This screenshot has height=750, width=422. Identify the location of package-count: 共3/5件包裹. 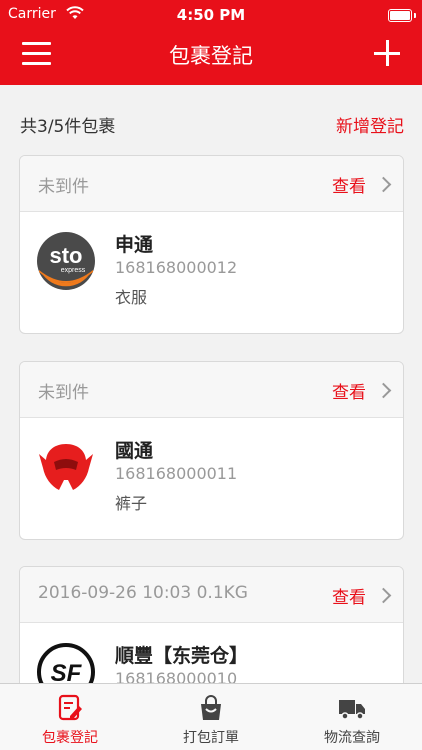
(68, 127).